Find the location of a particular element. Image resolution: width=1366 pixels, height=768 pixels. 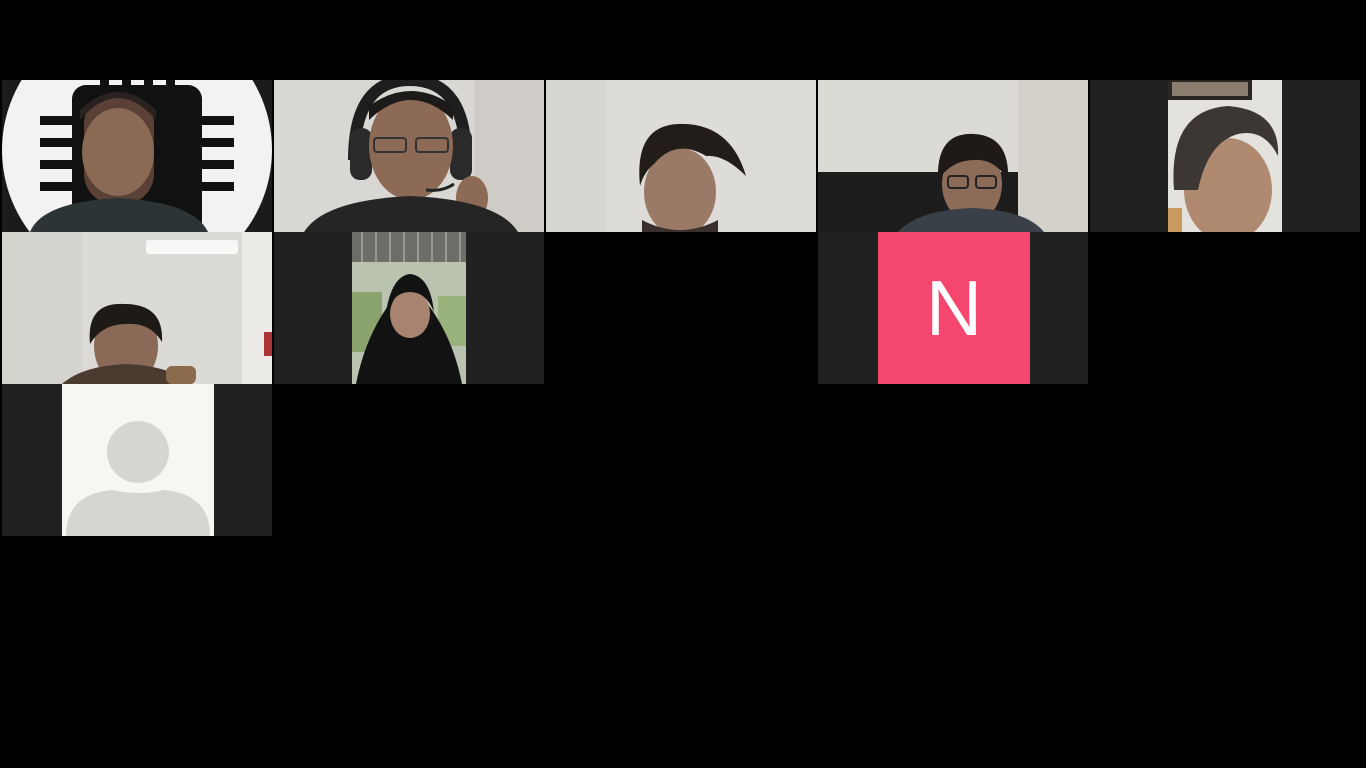

participant-initial-box: N is located at coordinates (954, 308).